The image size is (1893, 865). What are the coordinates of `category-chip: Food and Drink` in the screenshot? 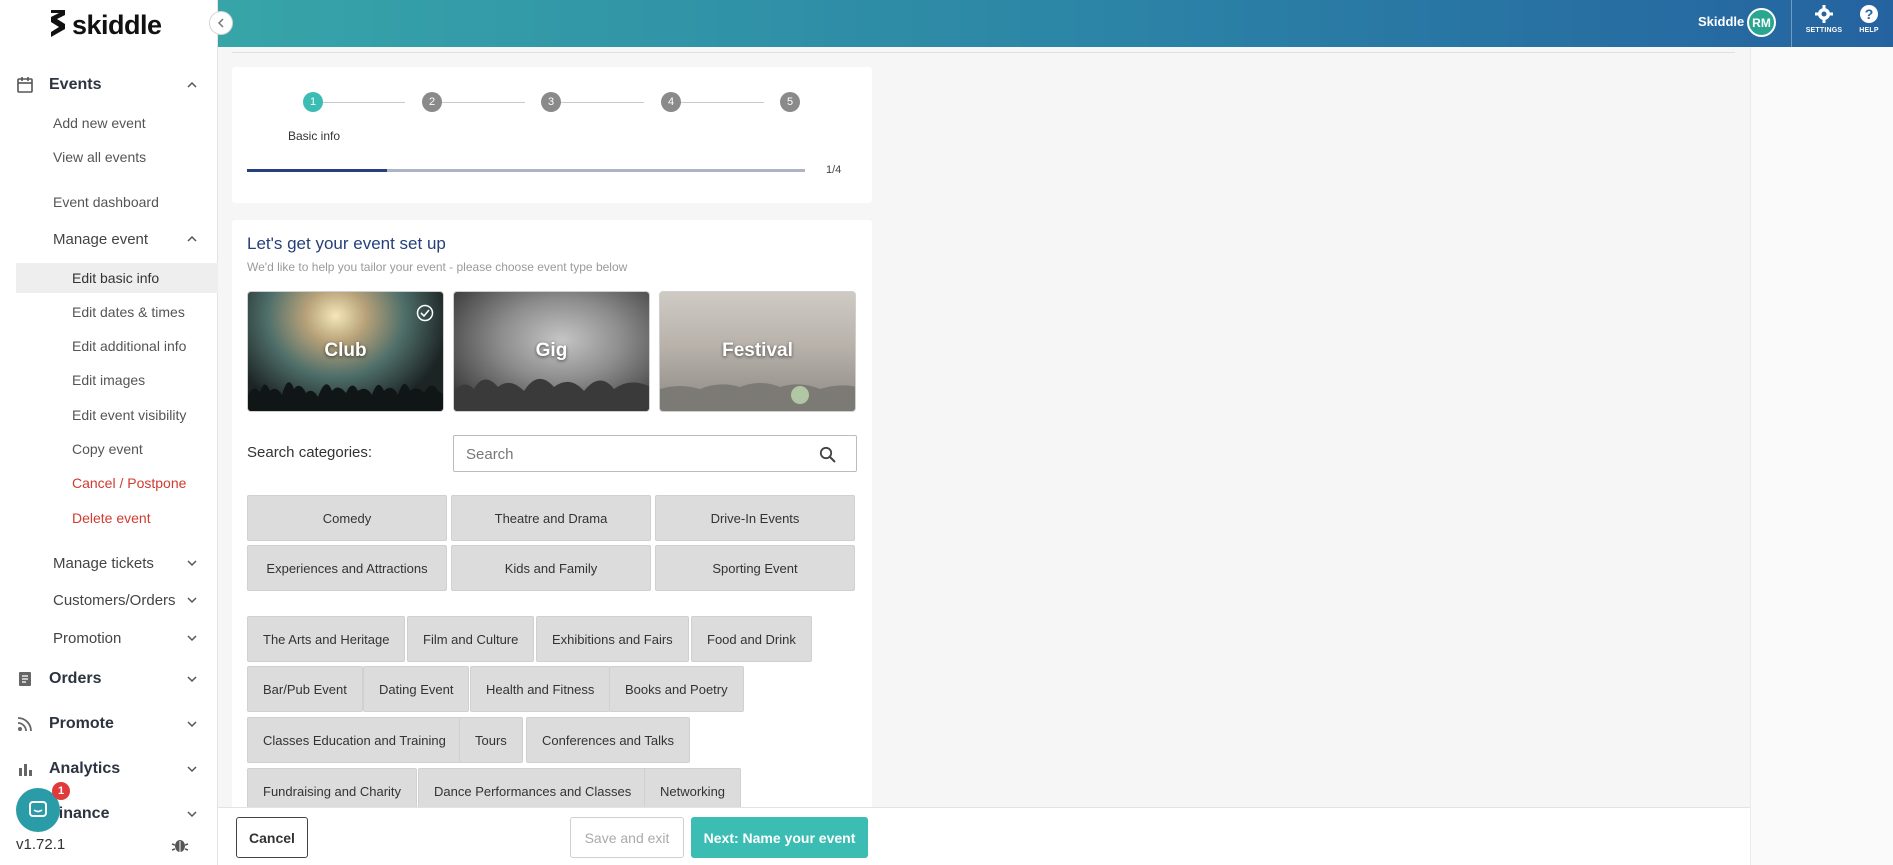 It's located at (751, 639).